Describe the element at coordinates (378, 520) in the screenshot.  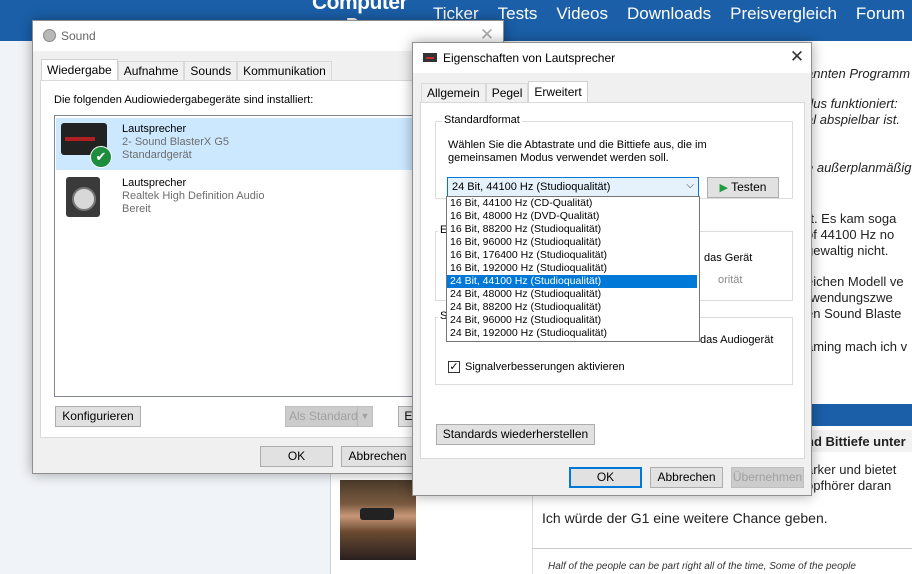
I see `user-avatar` at that location.